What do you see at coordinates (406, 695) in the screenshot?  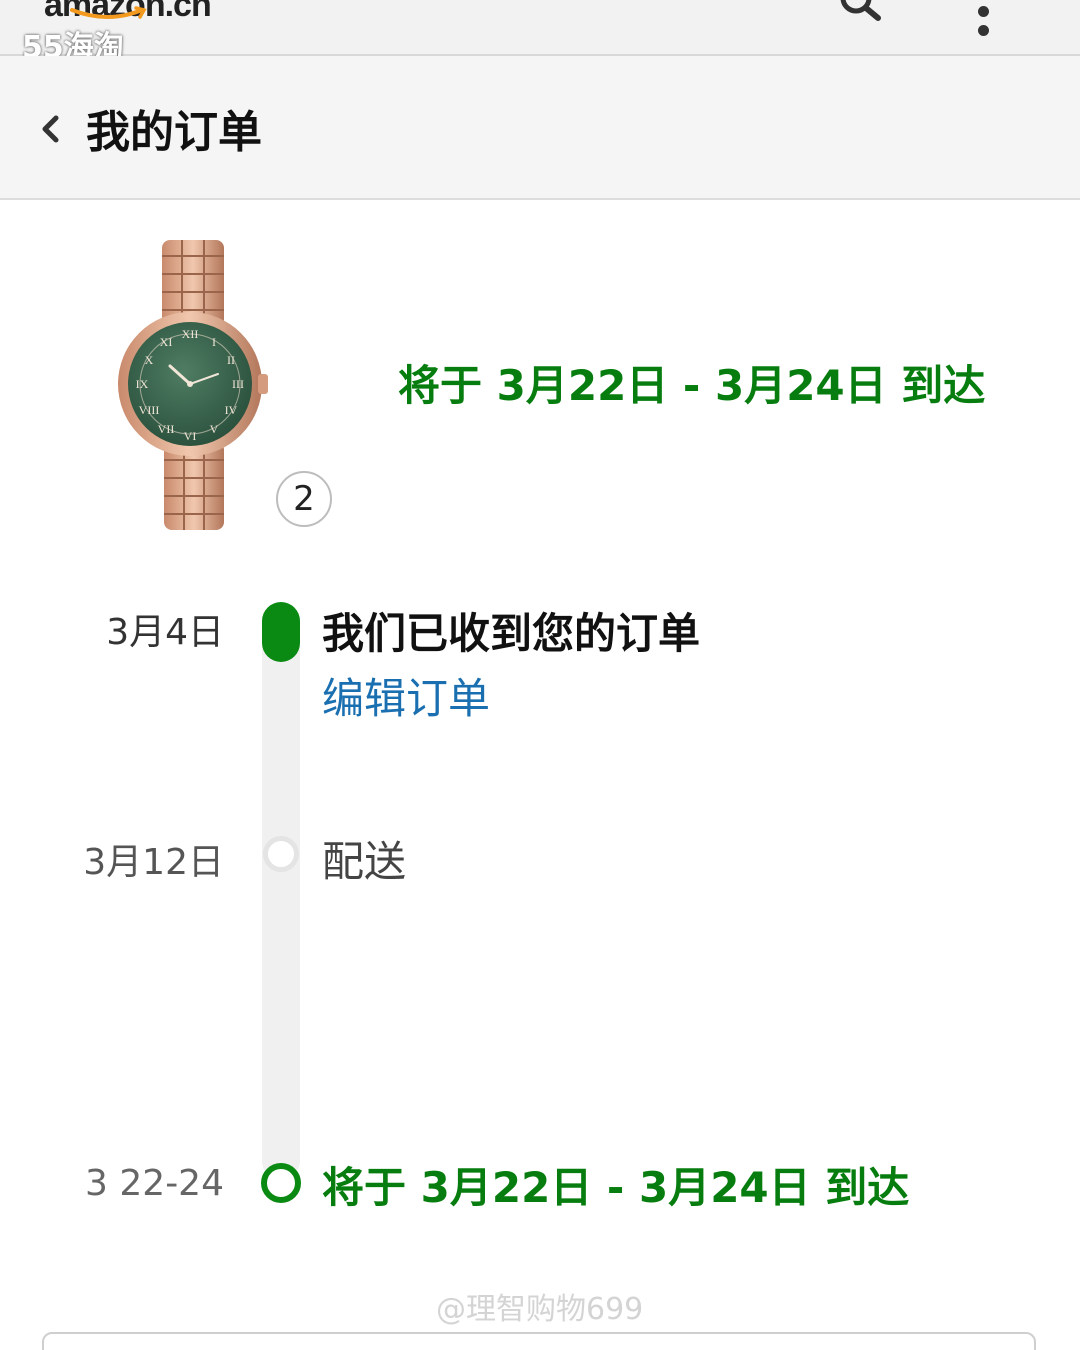 I see `edit-order-link: 编辑订单` at bounding box center [406, 695].